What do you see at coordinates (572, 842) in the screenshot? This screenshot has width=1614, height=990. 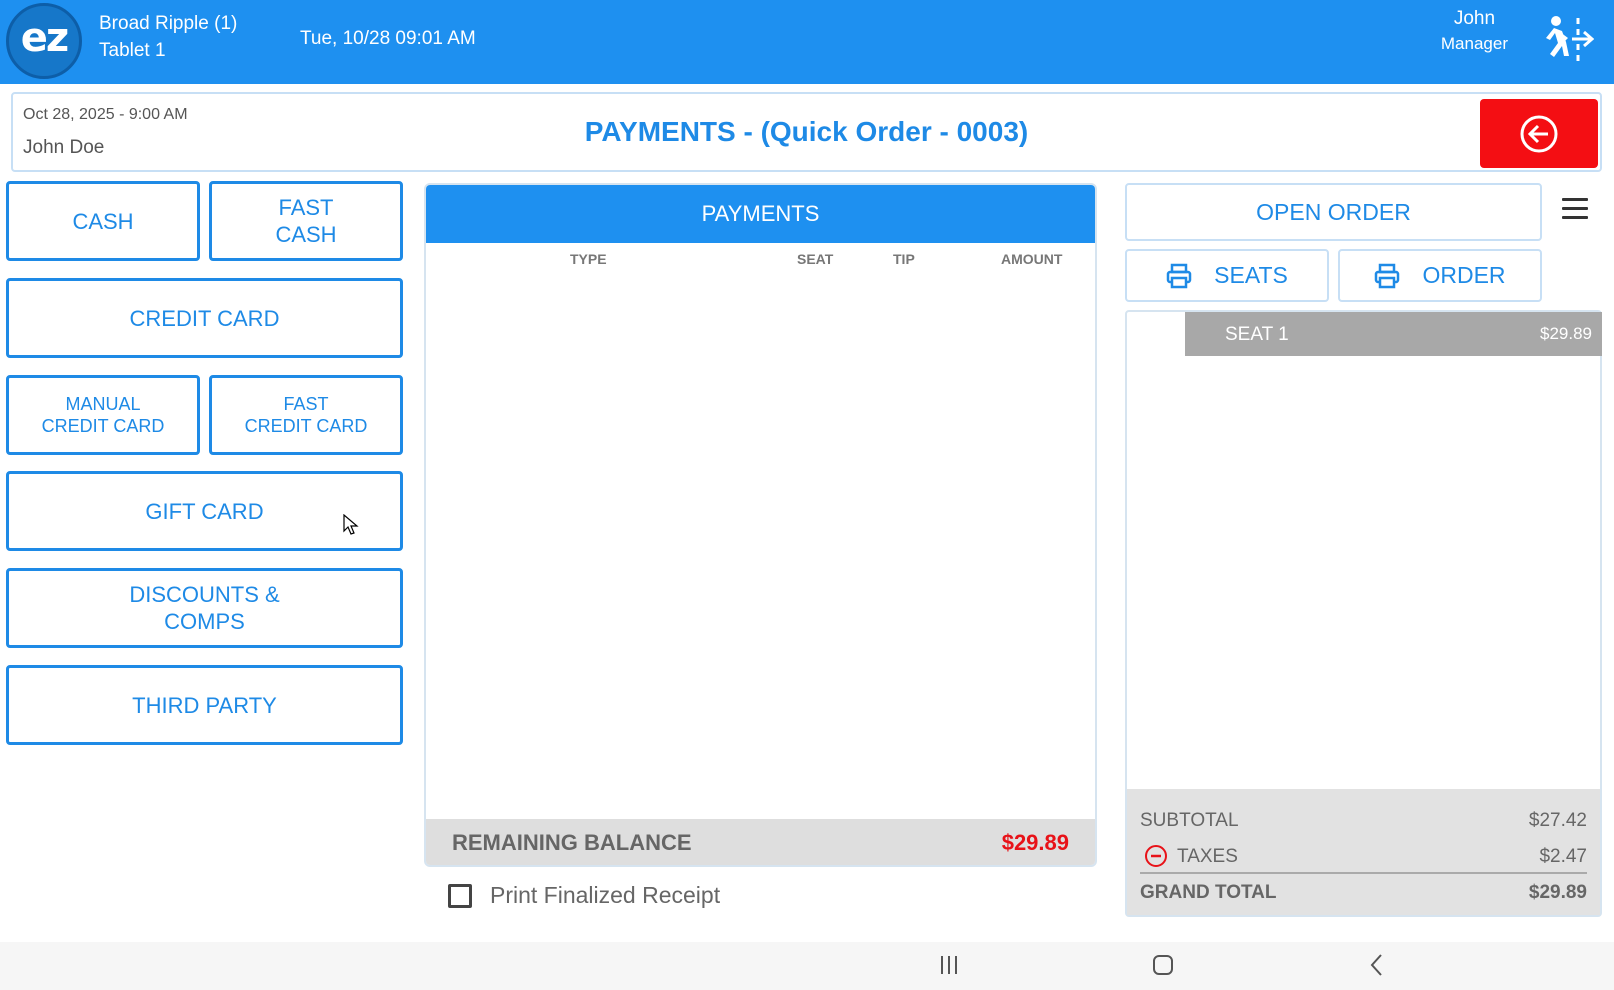 I see `remaining-balance-label: REMAINING BALANCE` at bounding box center [572, 842].